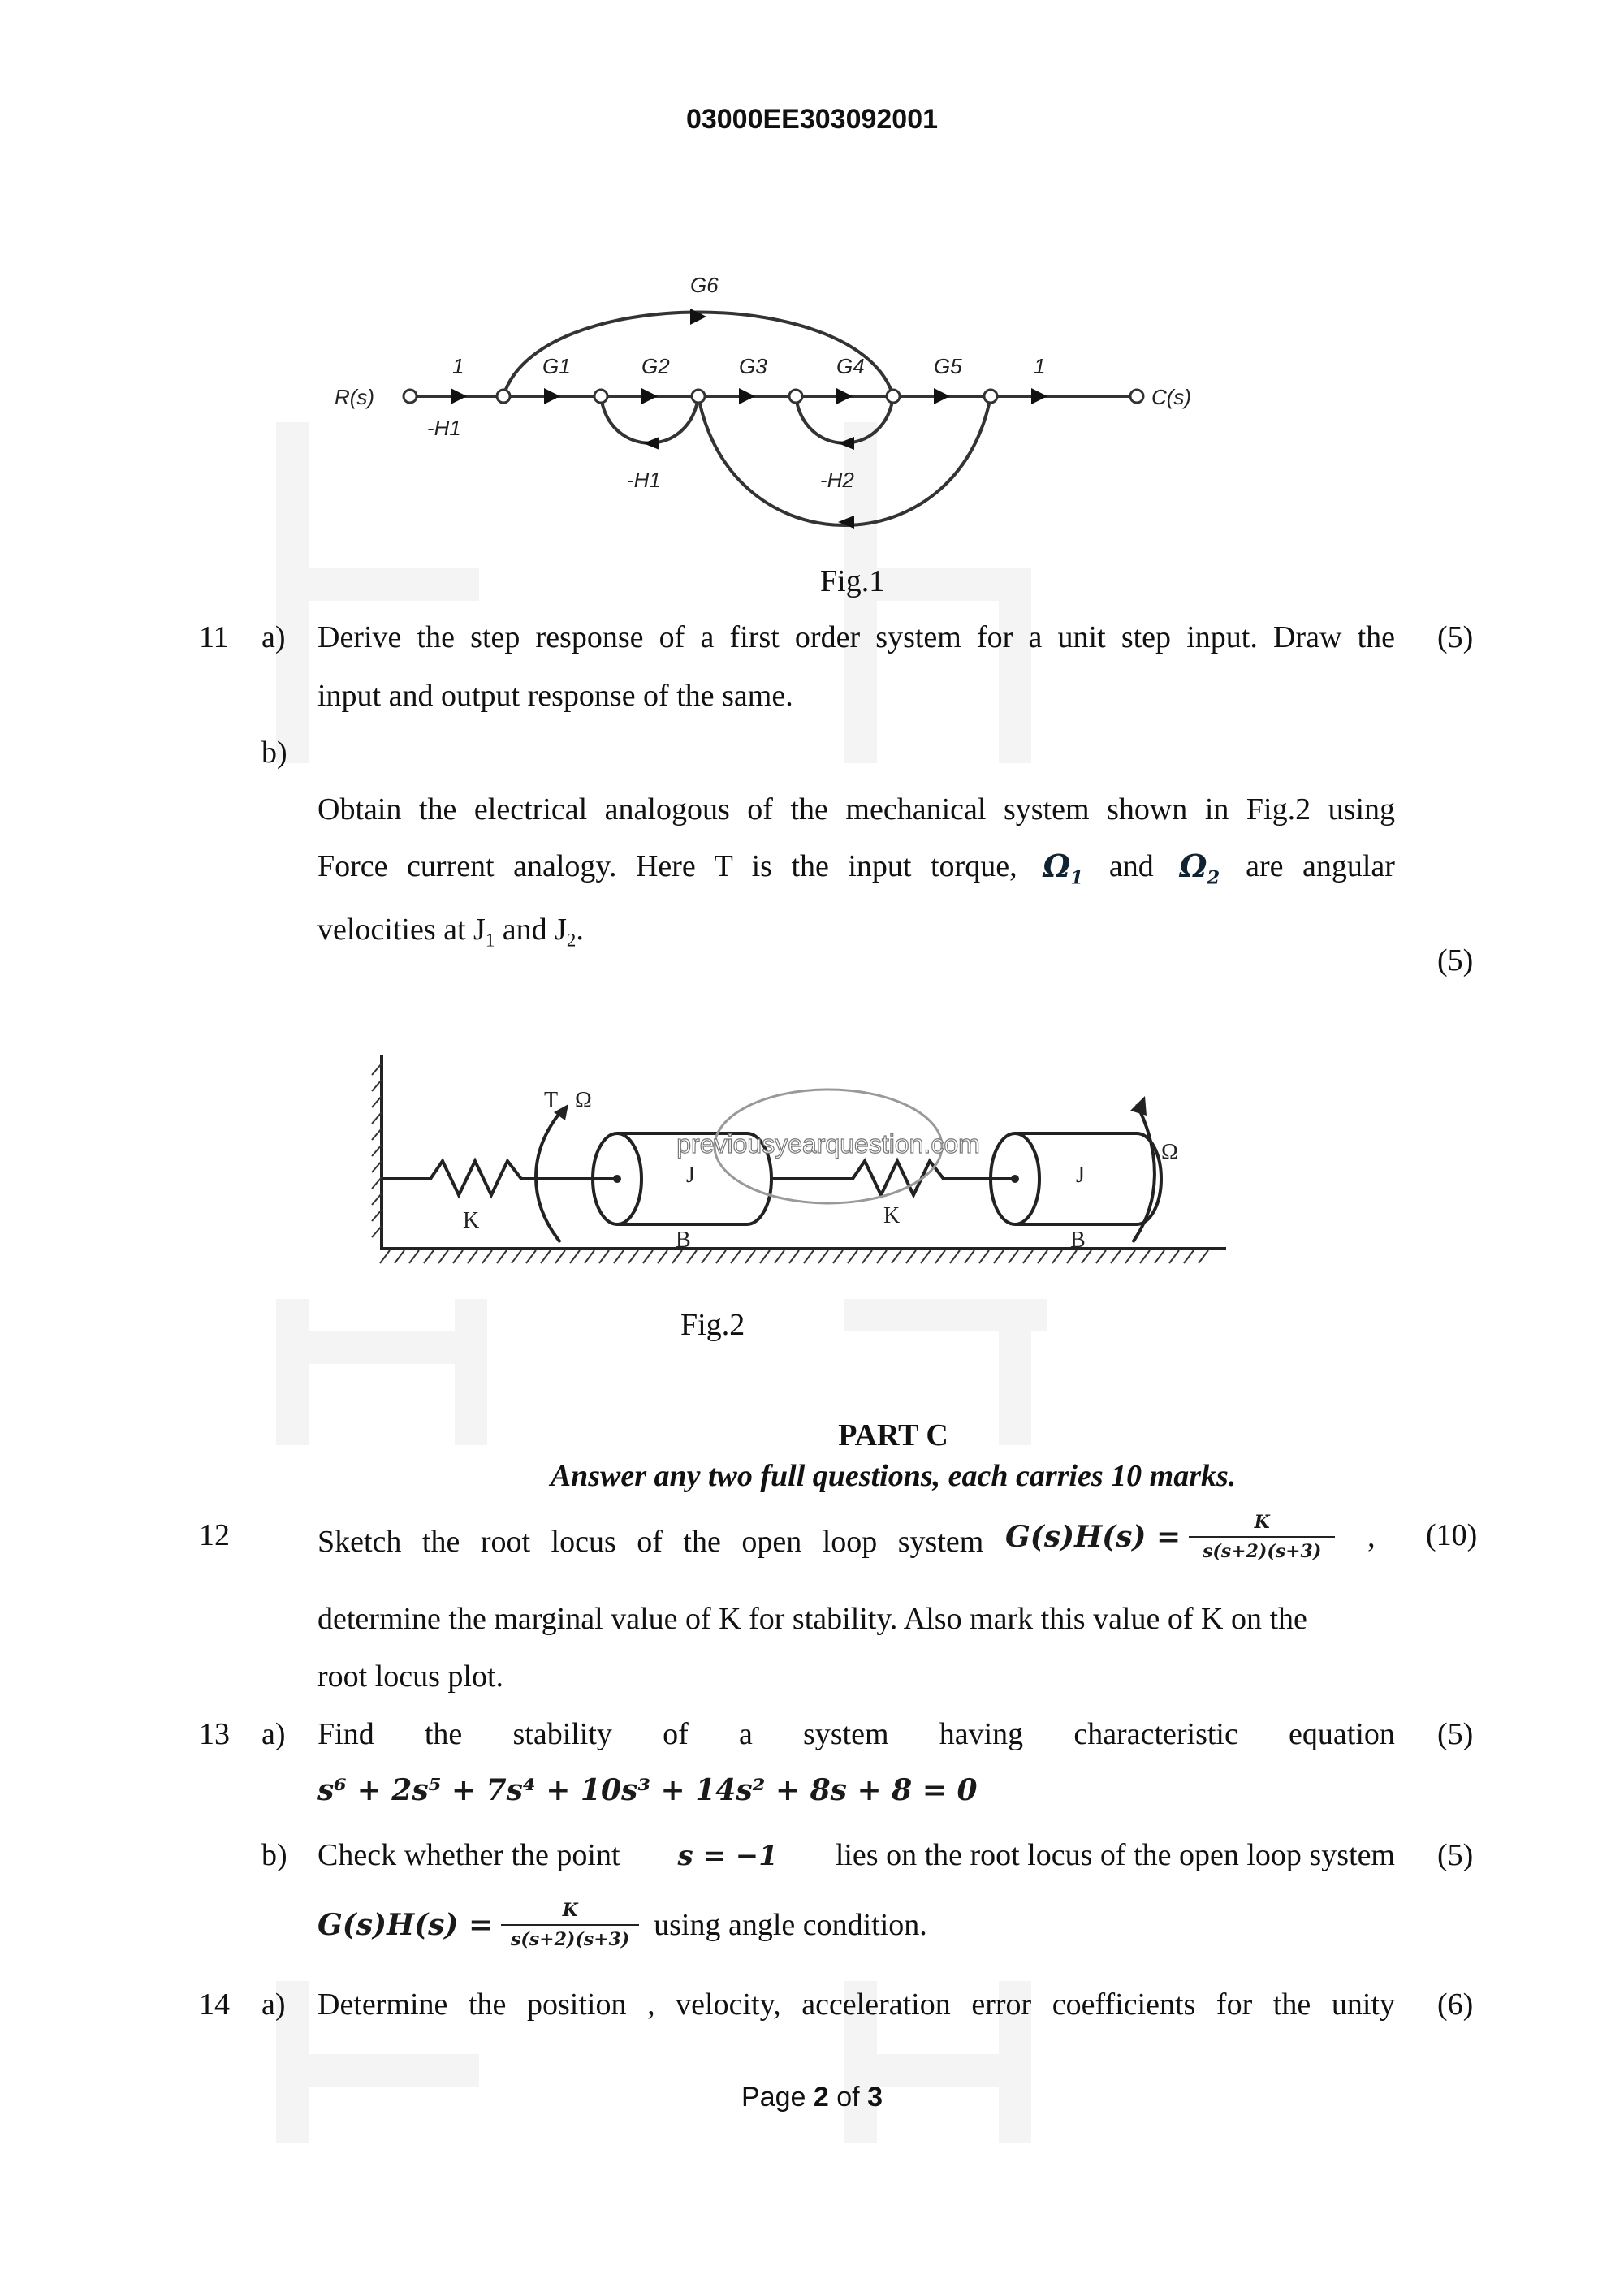  What do you see at coordinates (1170, 1152) in the screenshot?
I see `label-omega2: Ω` at bounding box center [1170, 1152].